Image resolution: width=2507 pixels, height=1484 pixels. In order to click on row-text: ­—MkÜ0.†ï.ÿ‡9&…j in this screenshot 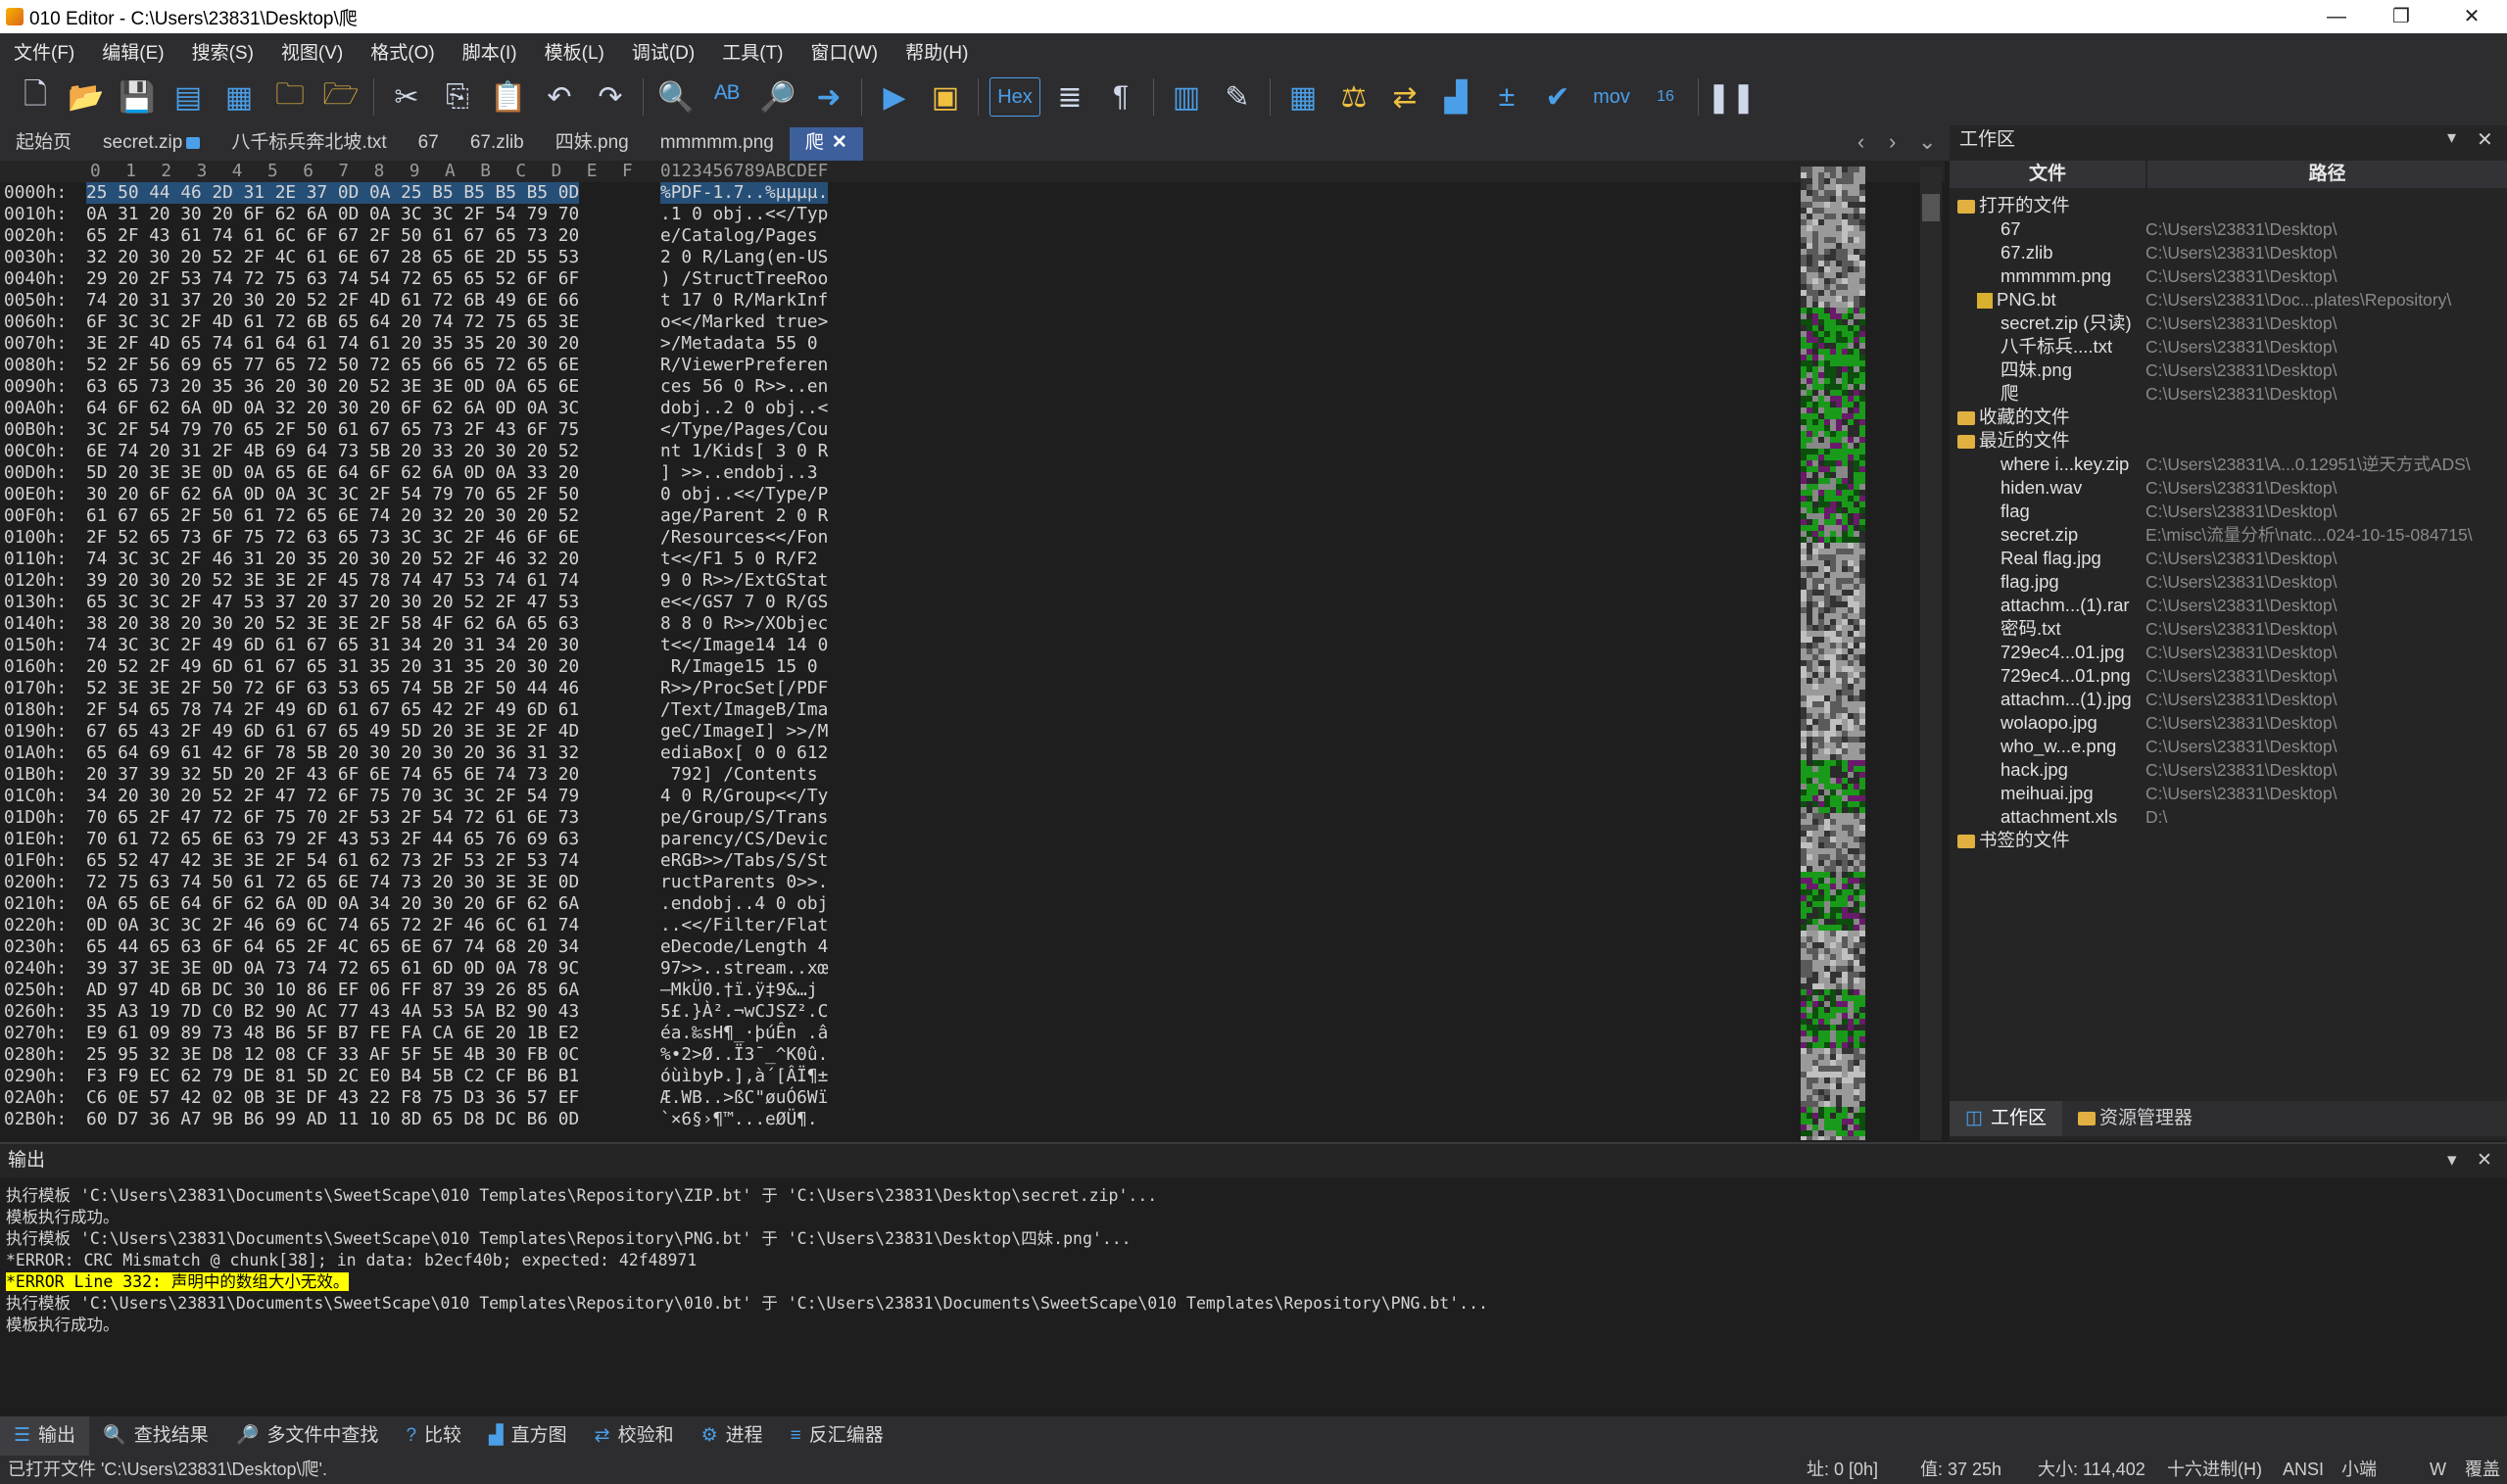, I will do `click(739, 990)`.